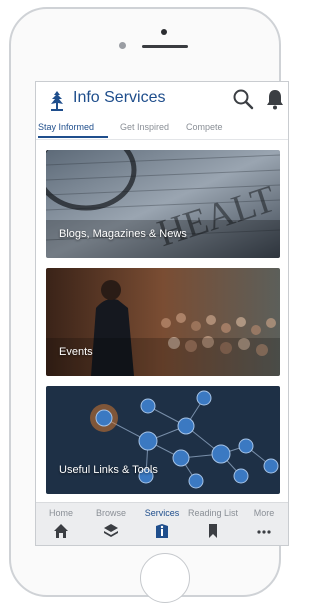 Image resolution: width=320 pixels, height=604 pixels. What do you see at coordinates (243, 99) in the screenshot?
I see `search-icon` at bounding box center [243, 99].